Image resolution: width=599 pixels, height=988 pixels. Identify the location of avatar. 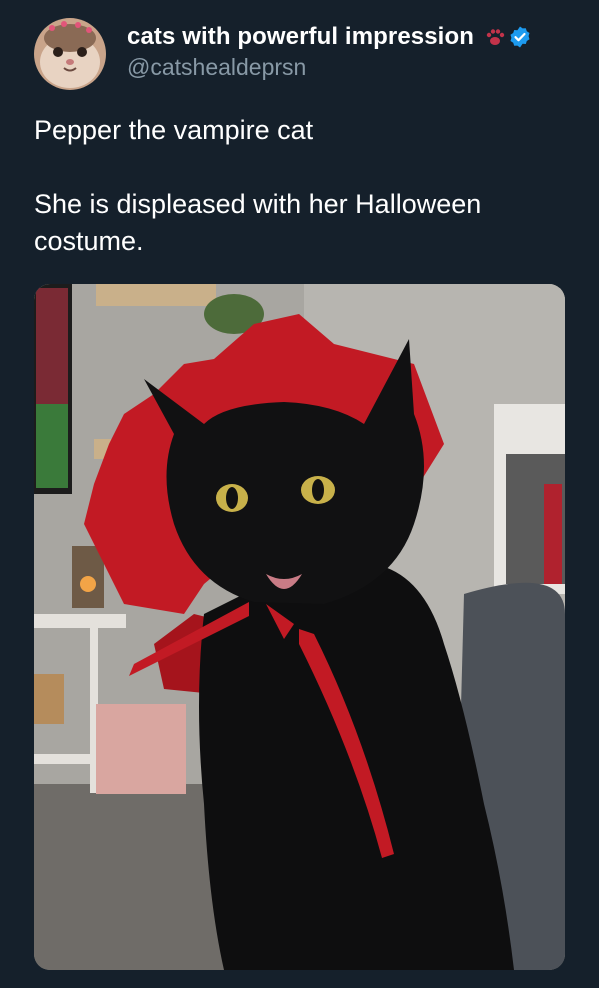
(70, 54).